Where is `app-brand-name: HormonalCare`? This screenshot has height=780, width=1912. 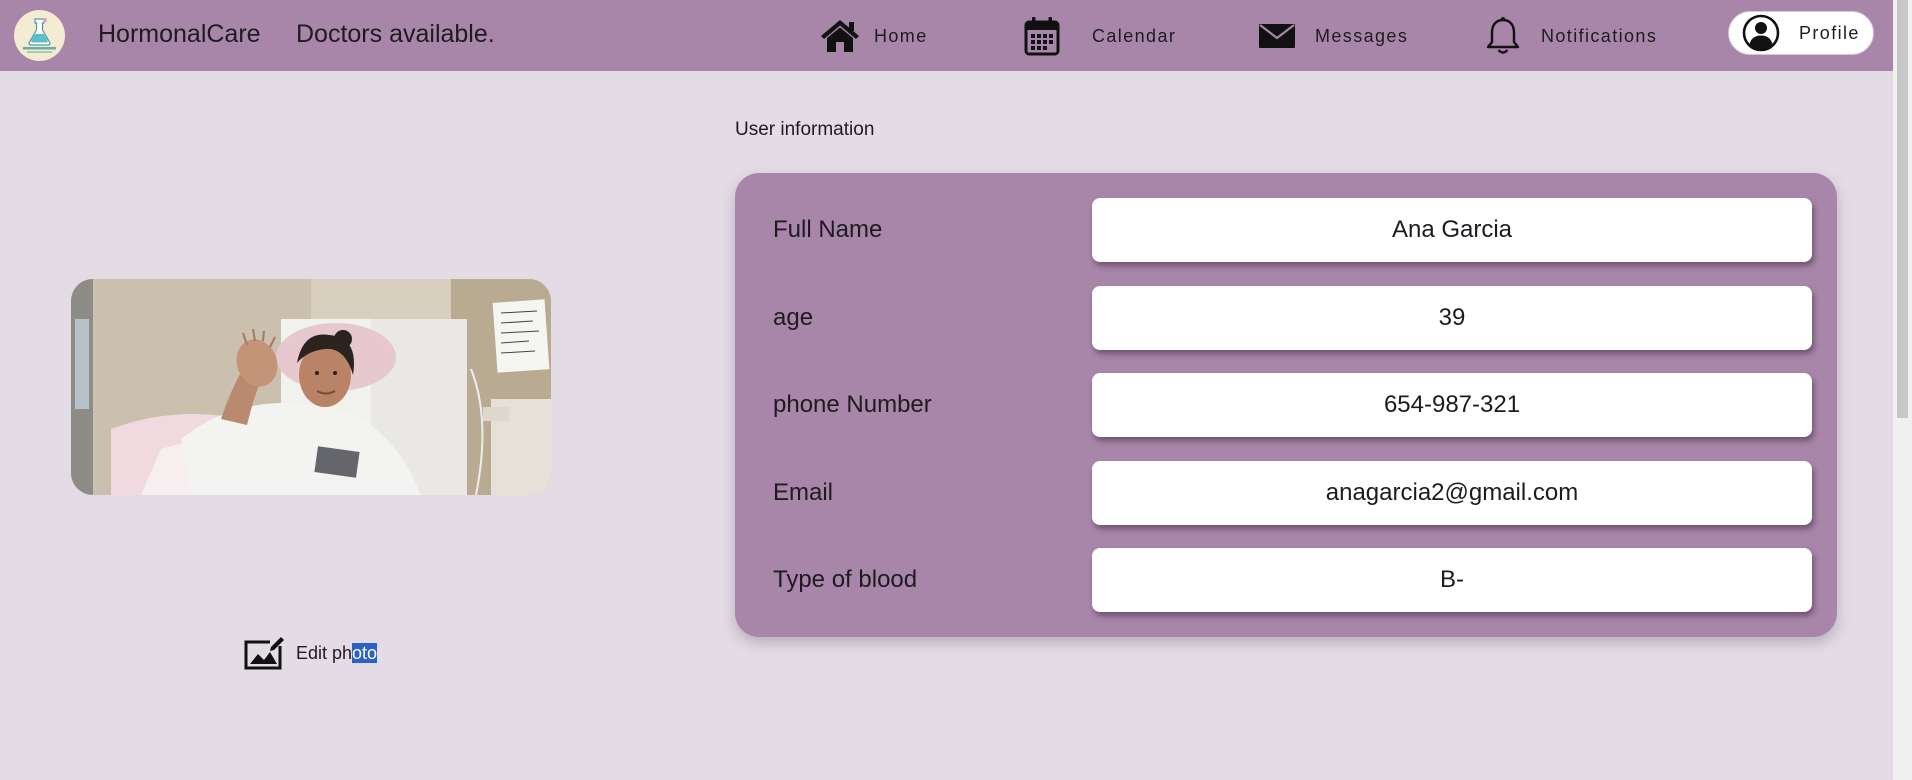 app-brand-name: HormonalCare is located at coordinates (179, 34).